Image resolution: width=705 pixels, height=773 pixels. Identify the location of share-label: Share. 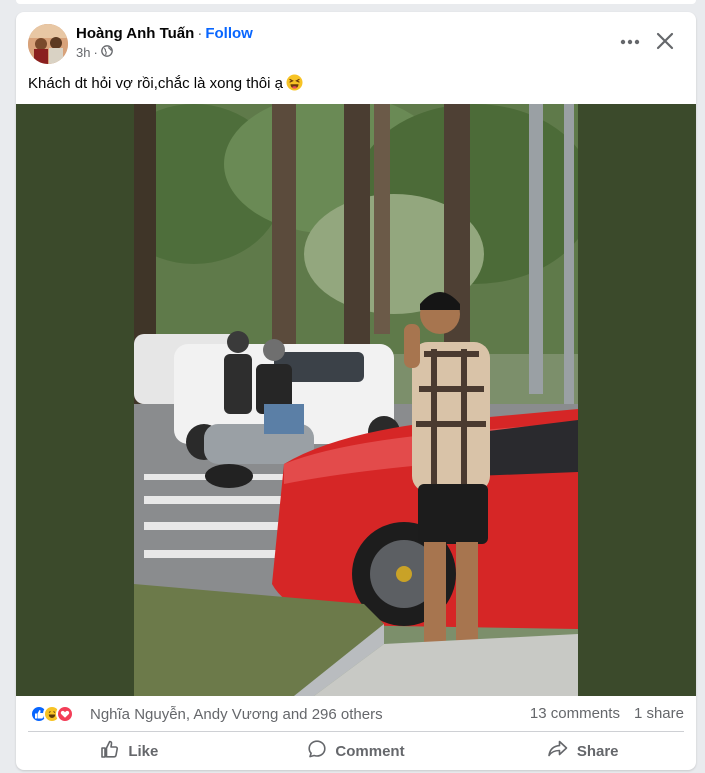
(597, 751).